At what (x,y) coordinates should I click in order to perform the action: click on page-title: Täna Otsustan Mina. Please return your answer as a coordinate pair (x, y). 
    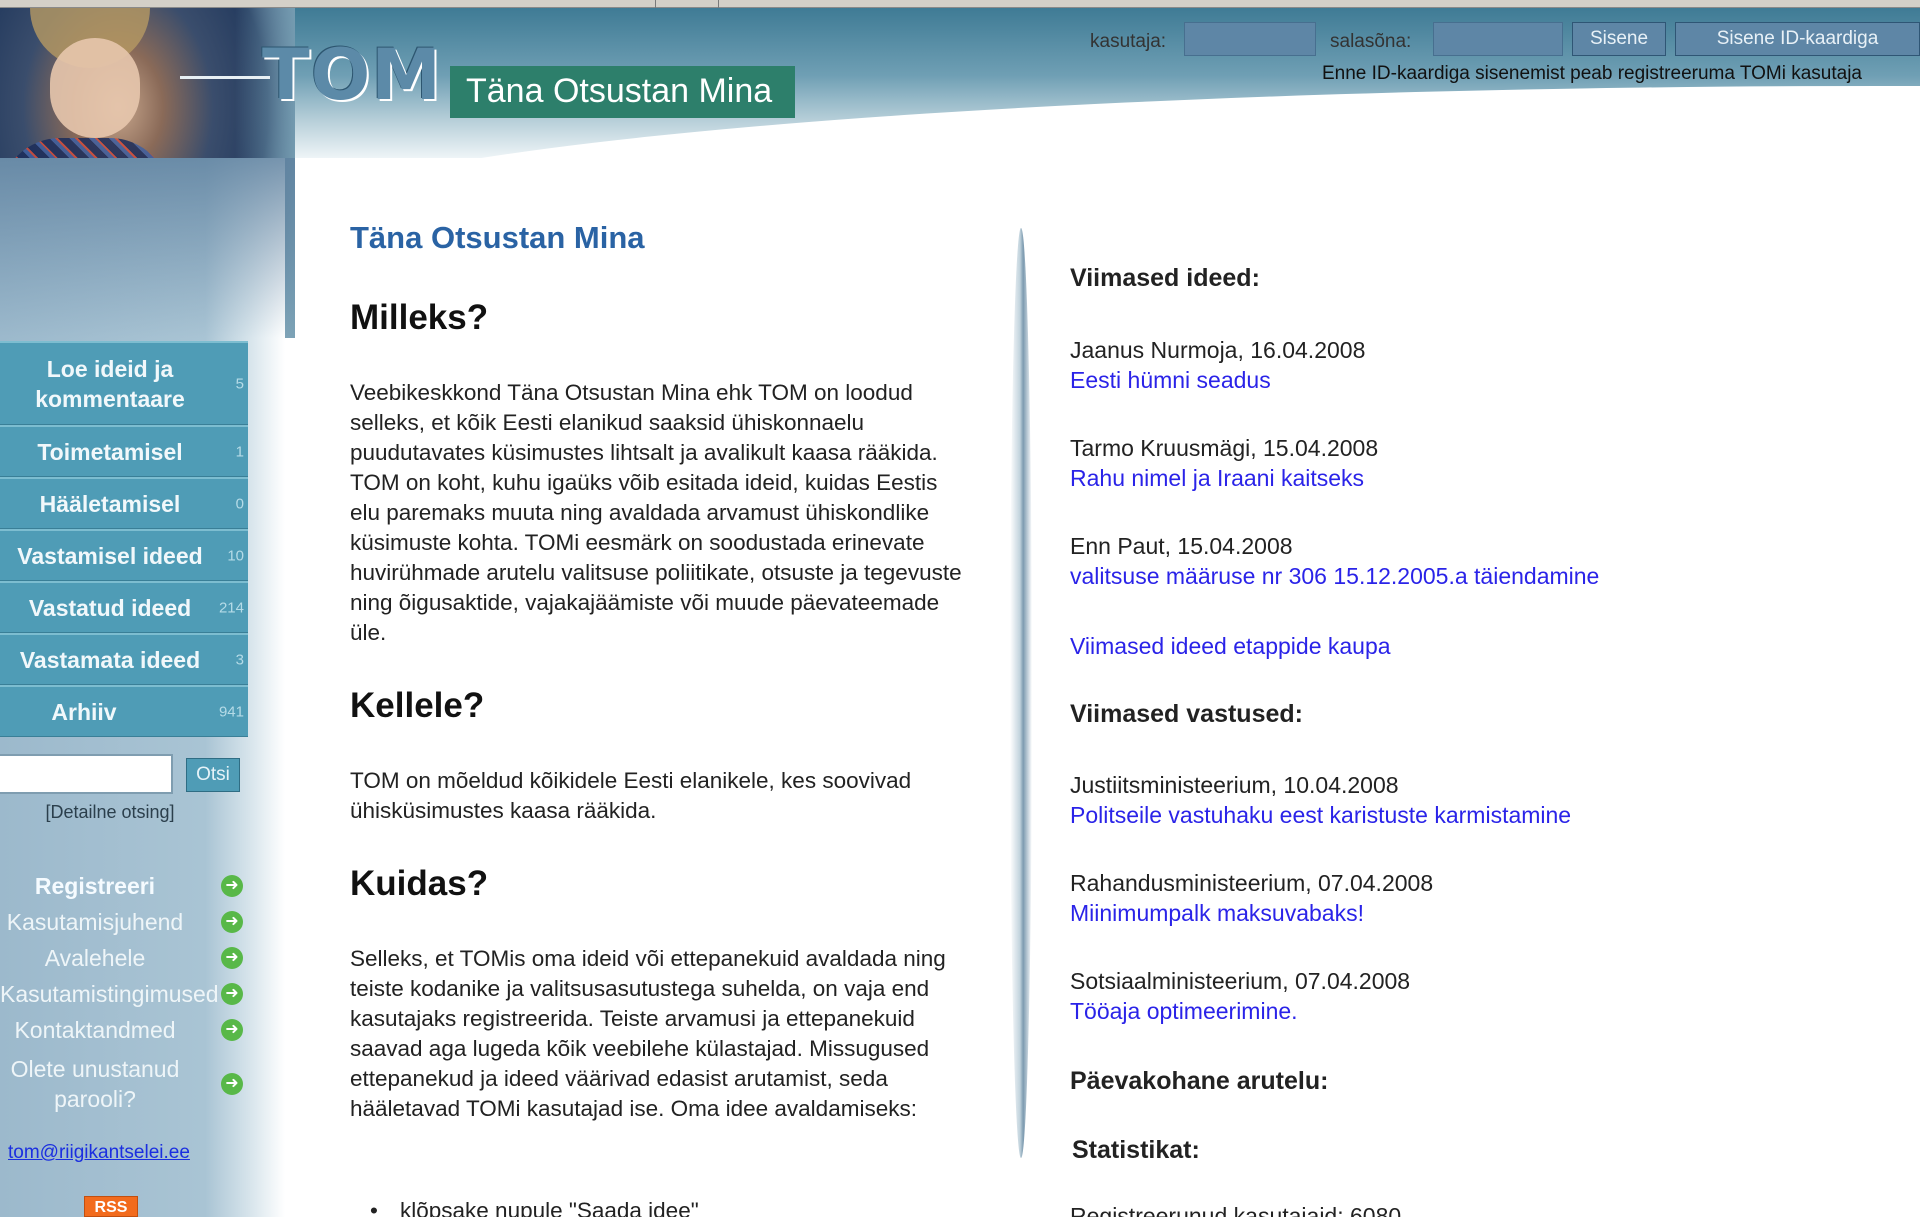
    Looking at the image, I should click on (497, 237).